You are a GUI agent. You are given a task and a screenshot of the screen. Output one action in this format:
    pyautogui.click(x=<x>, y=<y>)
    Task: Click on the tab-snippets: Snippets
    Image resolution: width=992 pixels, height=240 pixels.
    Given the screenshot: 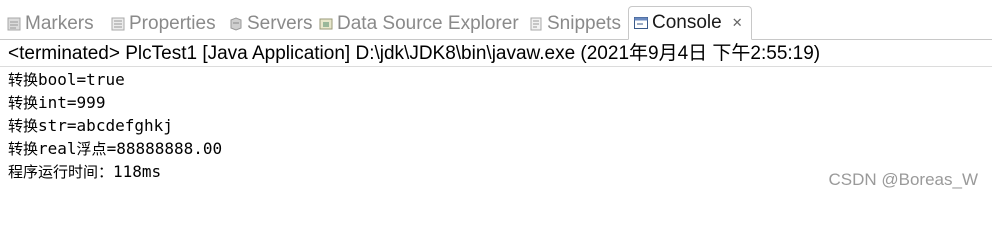 What is the action you would take?
    pyautogui.click(x=574, y=24)
    